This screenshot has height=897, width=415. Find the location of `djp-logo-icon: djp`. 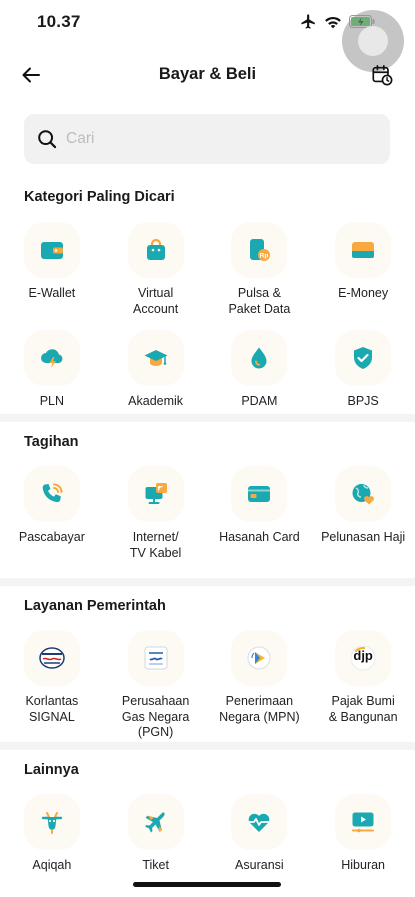

djp-logo-icon: djp is located at coordinates (363, 658).